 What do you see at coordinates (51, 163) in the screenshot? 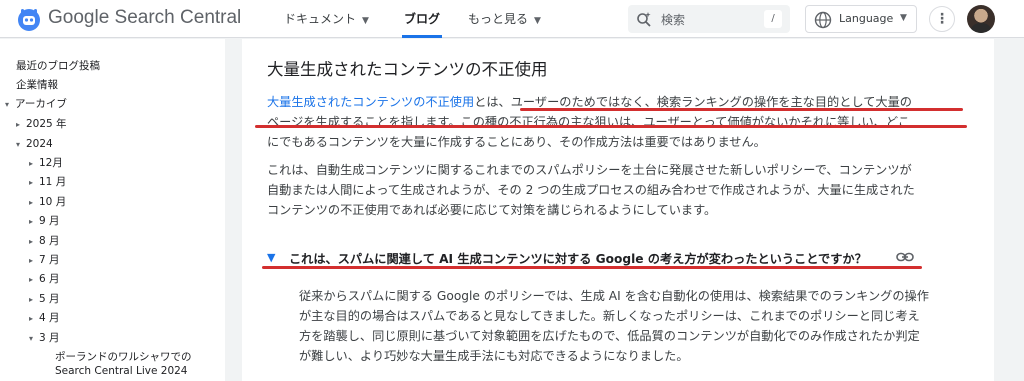
I see `sidebar-item-label: 12月` at bounding box center [51, 163].